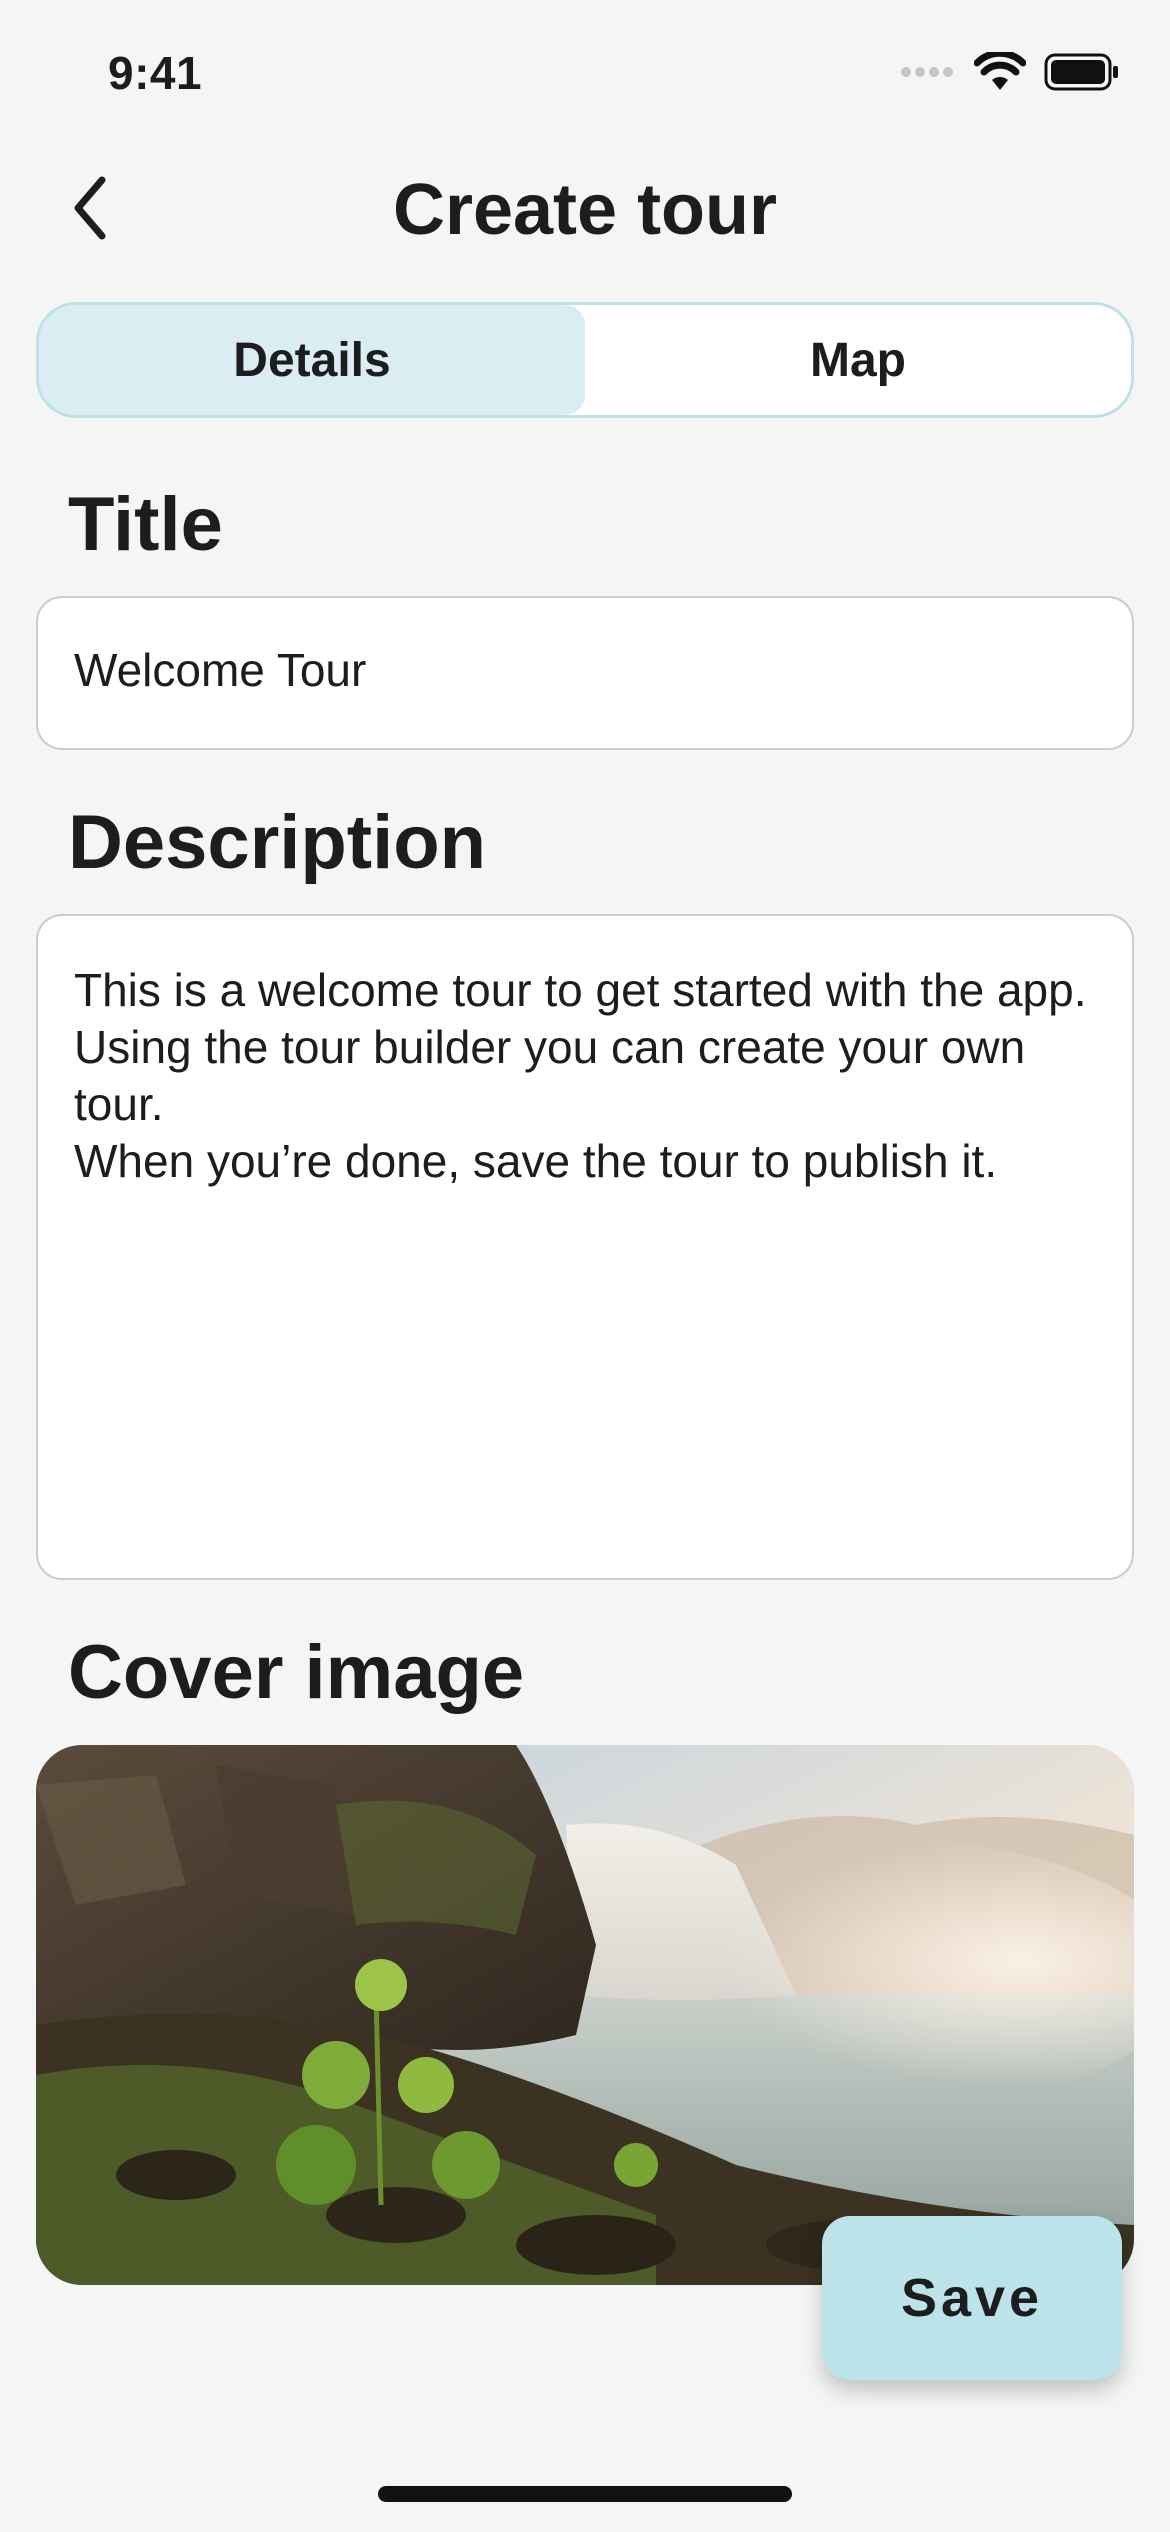  What do you see at coordinates (312, 360) in the screenshot?
I see `tab-details: Details` at bounding box center [312, 360].